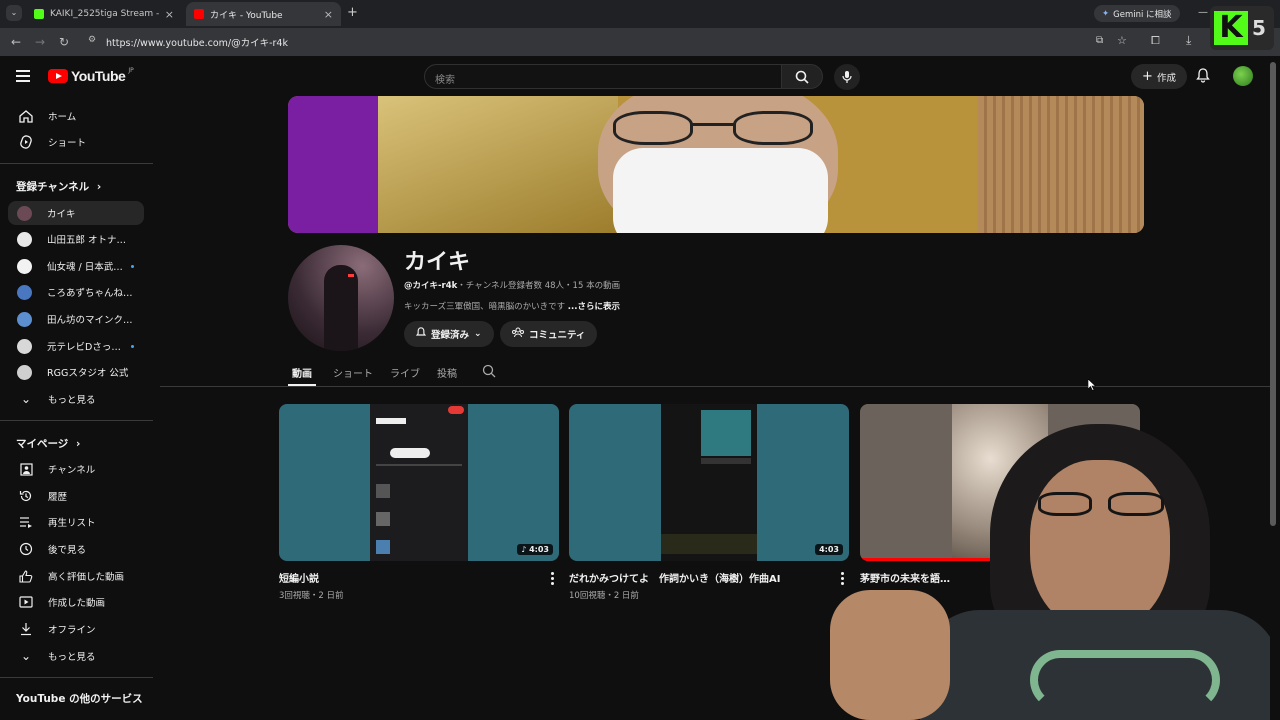  I want to click on sidebar-item-subscription: RGGスタジオ 公式, so click(76, 372).